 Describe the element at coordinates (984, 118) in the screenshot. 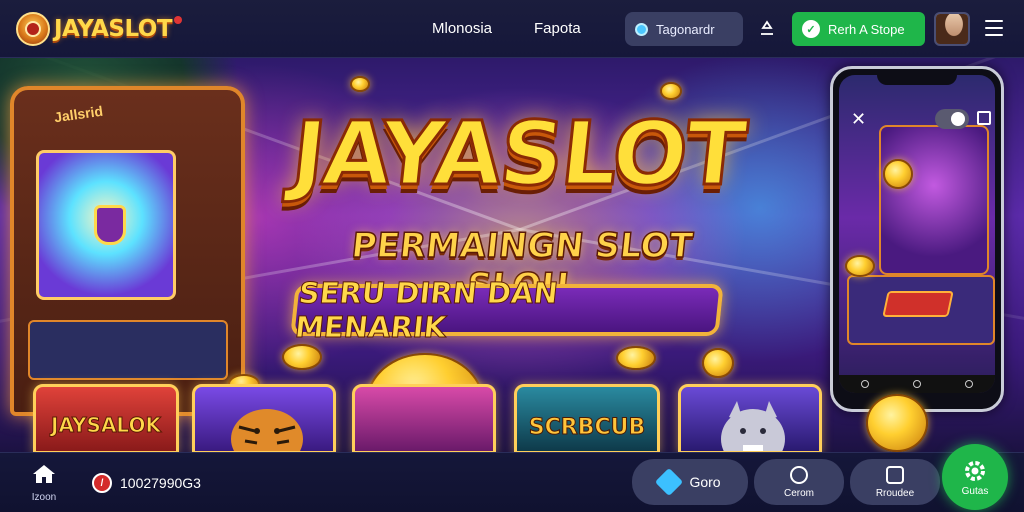

I see `window-icon` at that location.